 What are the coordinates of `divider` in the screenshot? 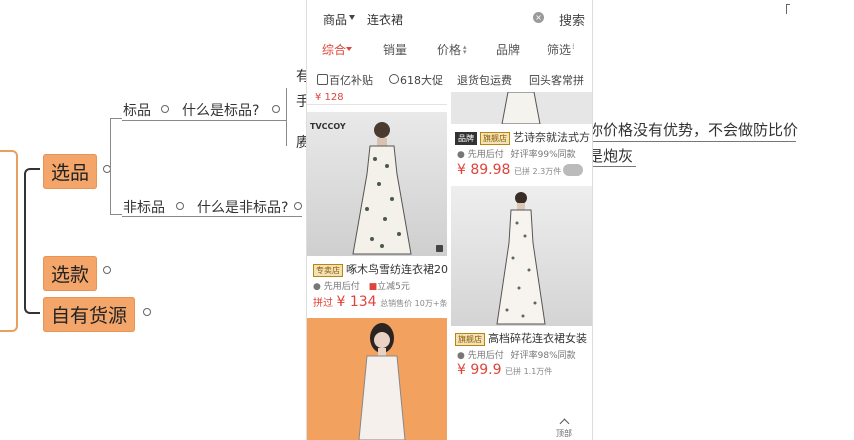 It's located at (377, 104).